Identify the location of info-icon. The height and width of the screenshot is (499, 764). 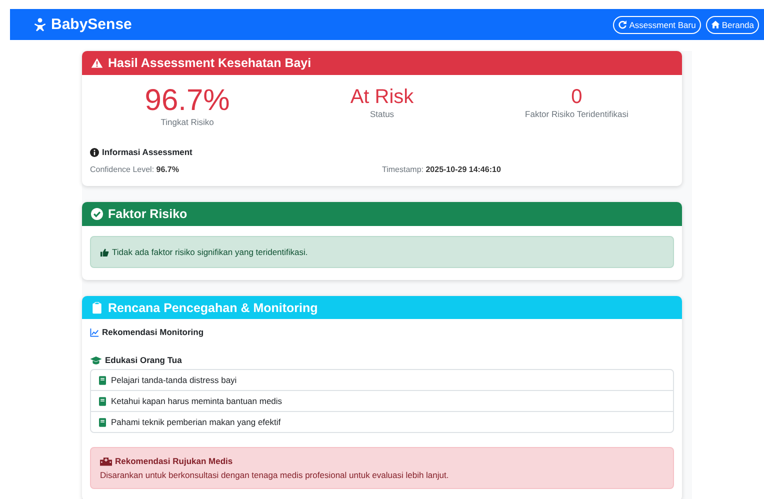
(94, 152).